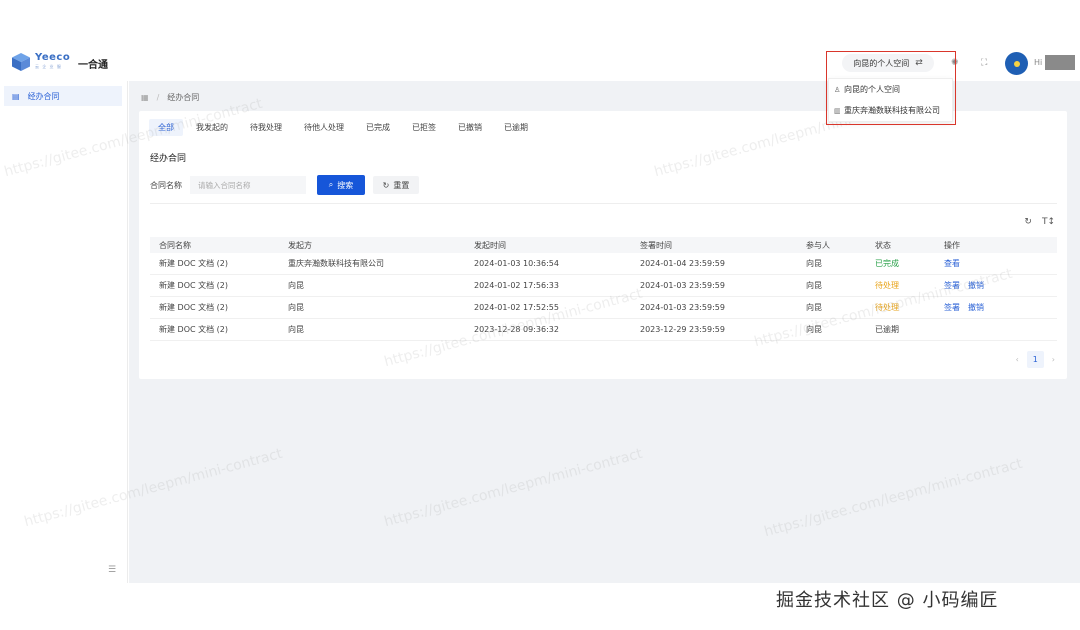 The width and height of the screenshot is (1080, 630). I want to click on search-icon: ⌕, so click(331, 184).